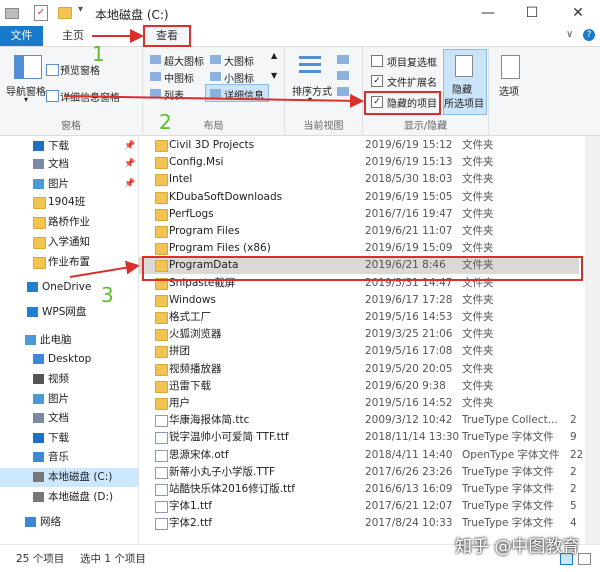 This screenshot has width=600, height=572. I want to click on watermark: 知乎 @中图教育, so click(517, 547).